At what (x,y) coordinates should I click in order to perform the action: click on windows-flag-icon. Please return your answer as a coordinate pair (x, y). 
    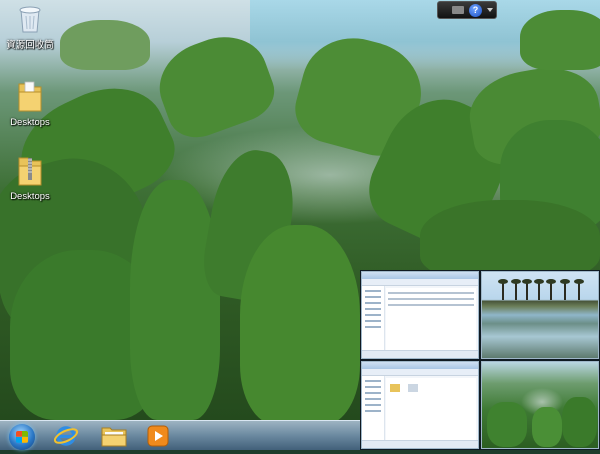
    Looking at the image, I should click on (22, 437).